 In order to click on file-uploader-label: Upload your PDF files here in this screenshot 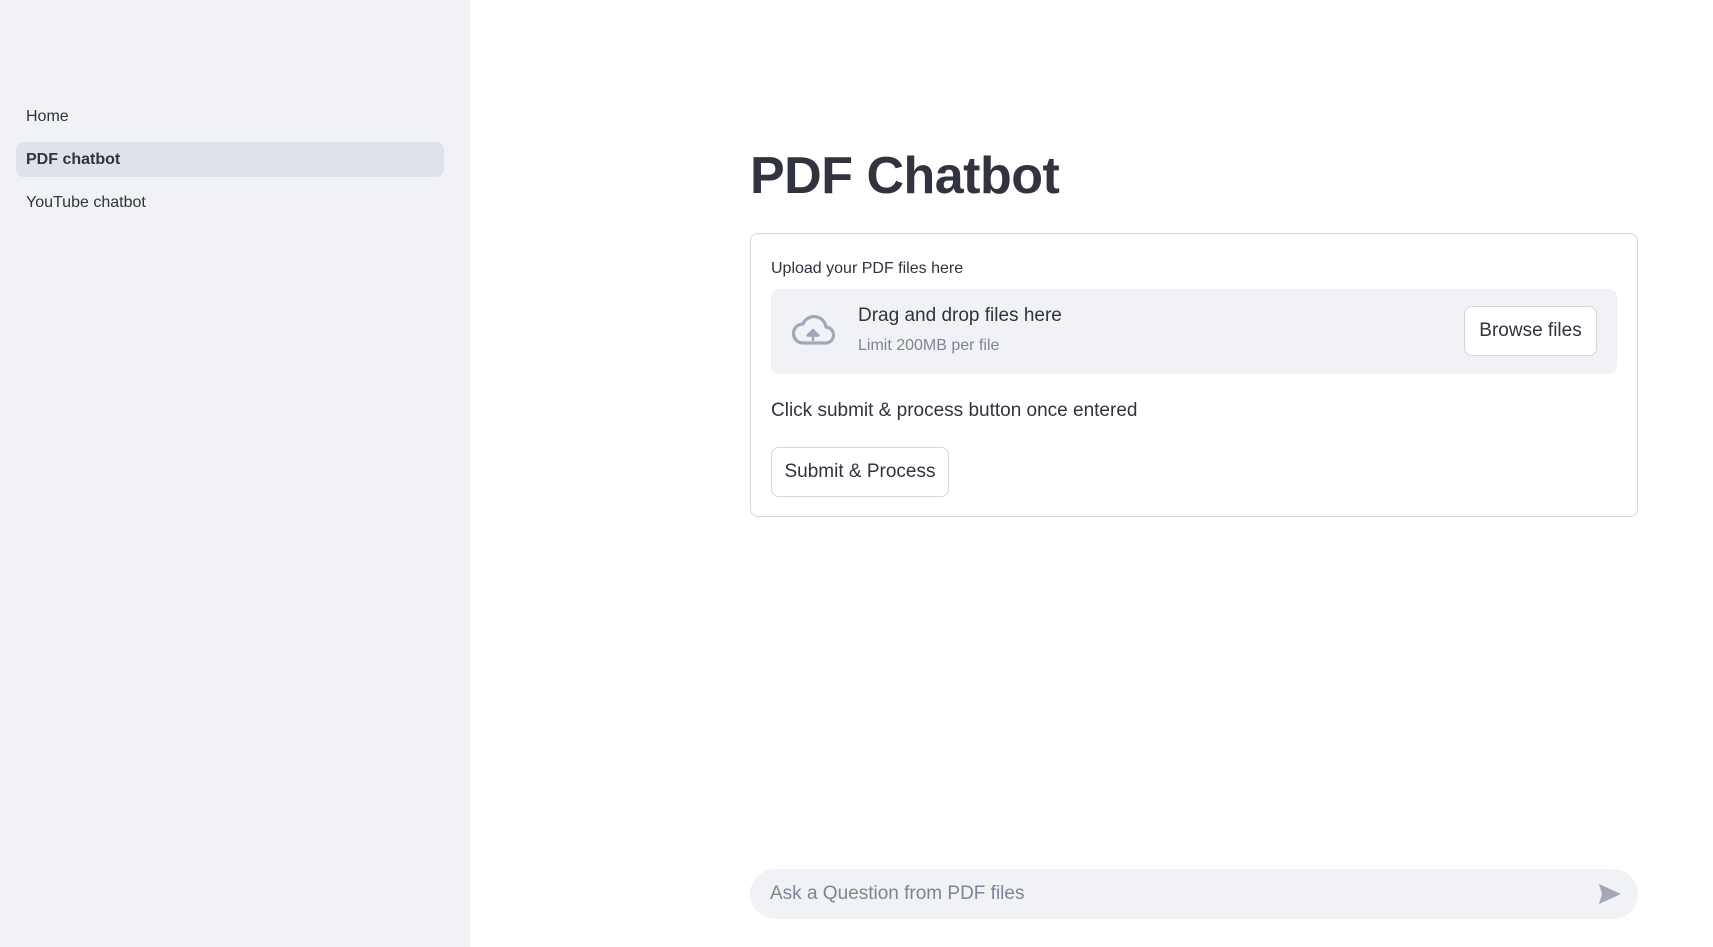, I will do `click(867, 268)`.